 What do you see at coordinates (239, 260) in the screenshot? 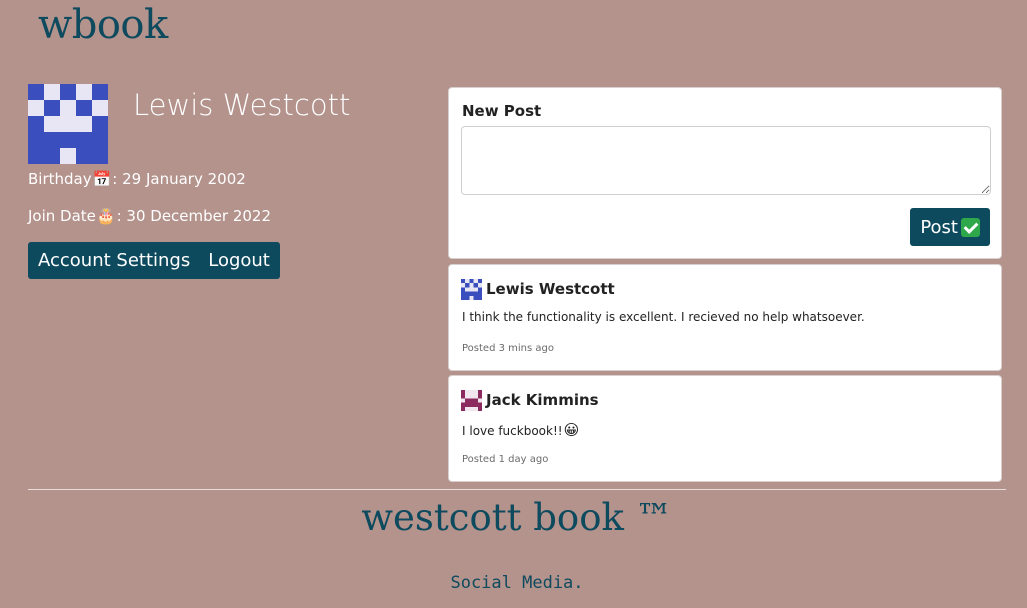
I see `logout-button: Logout` at bounding box center [239, 260].